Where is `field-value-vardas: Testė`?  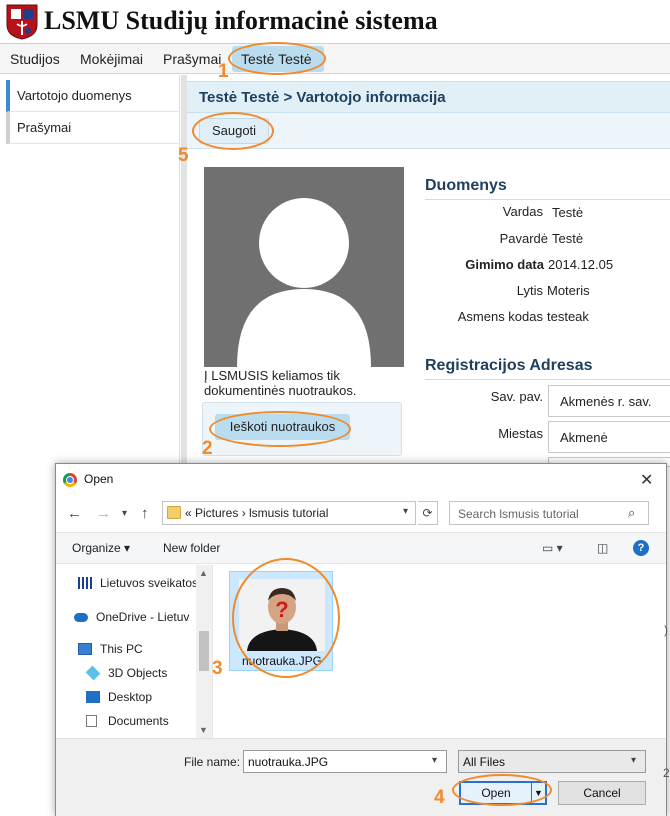
field-value-vardas: Testė is located at coordinates (568, 212).